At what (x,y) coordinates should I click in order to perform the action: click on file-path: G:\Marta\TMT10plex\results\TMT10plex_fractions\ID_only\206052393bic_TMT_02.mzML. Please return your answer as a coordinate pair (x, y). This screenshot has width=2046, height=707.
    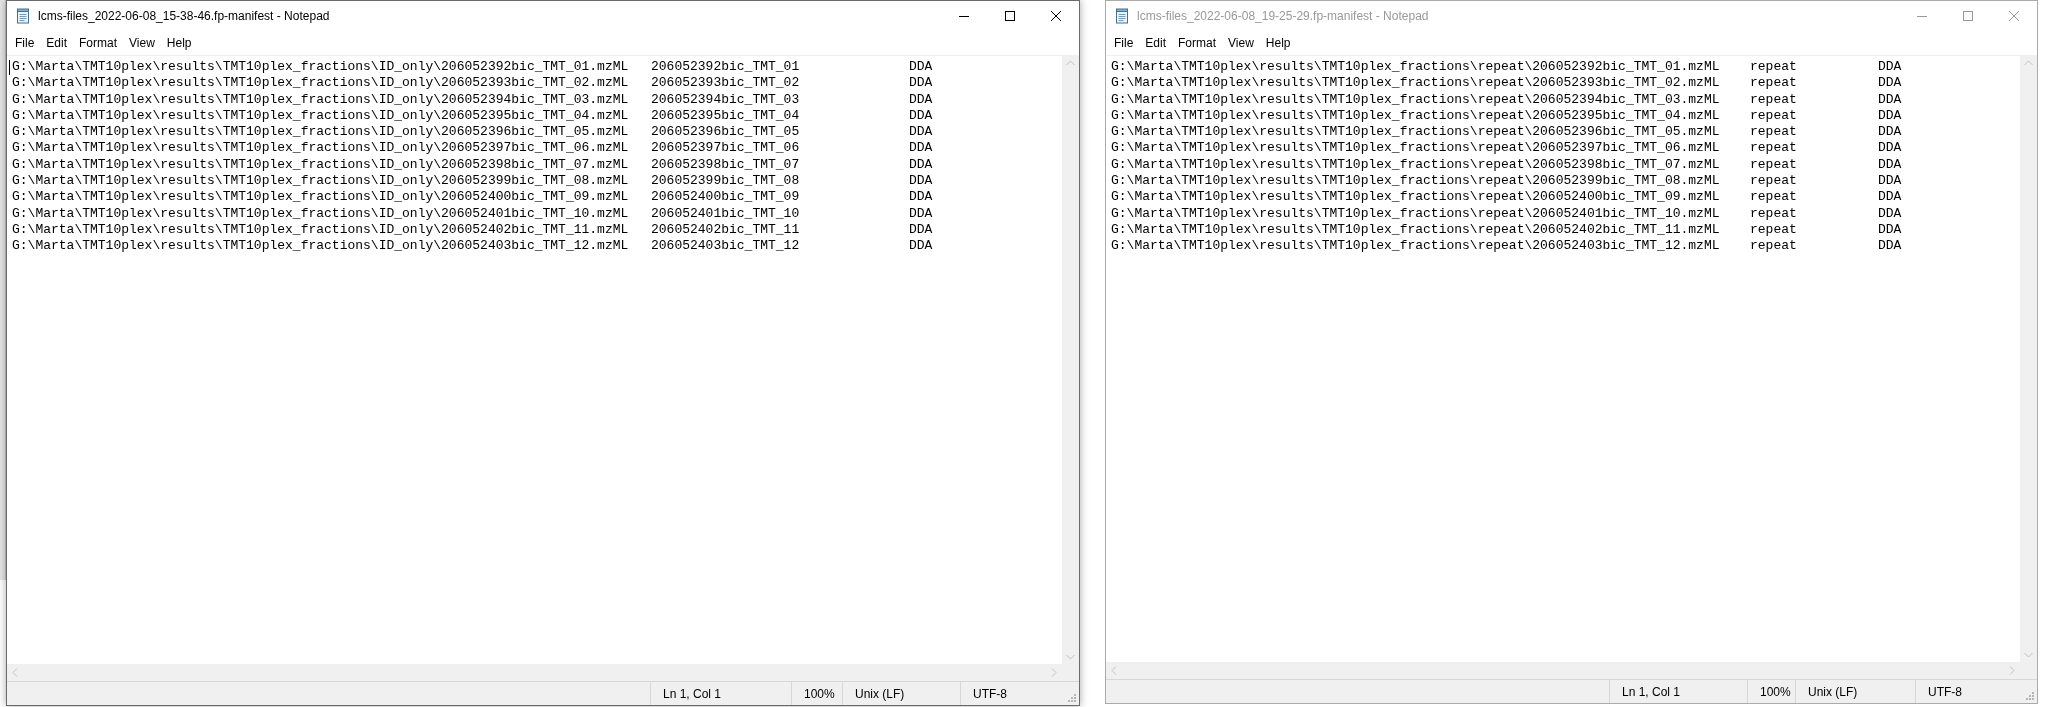
    Looking at the image, I should click on (321, 83).